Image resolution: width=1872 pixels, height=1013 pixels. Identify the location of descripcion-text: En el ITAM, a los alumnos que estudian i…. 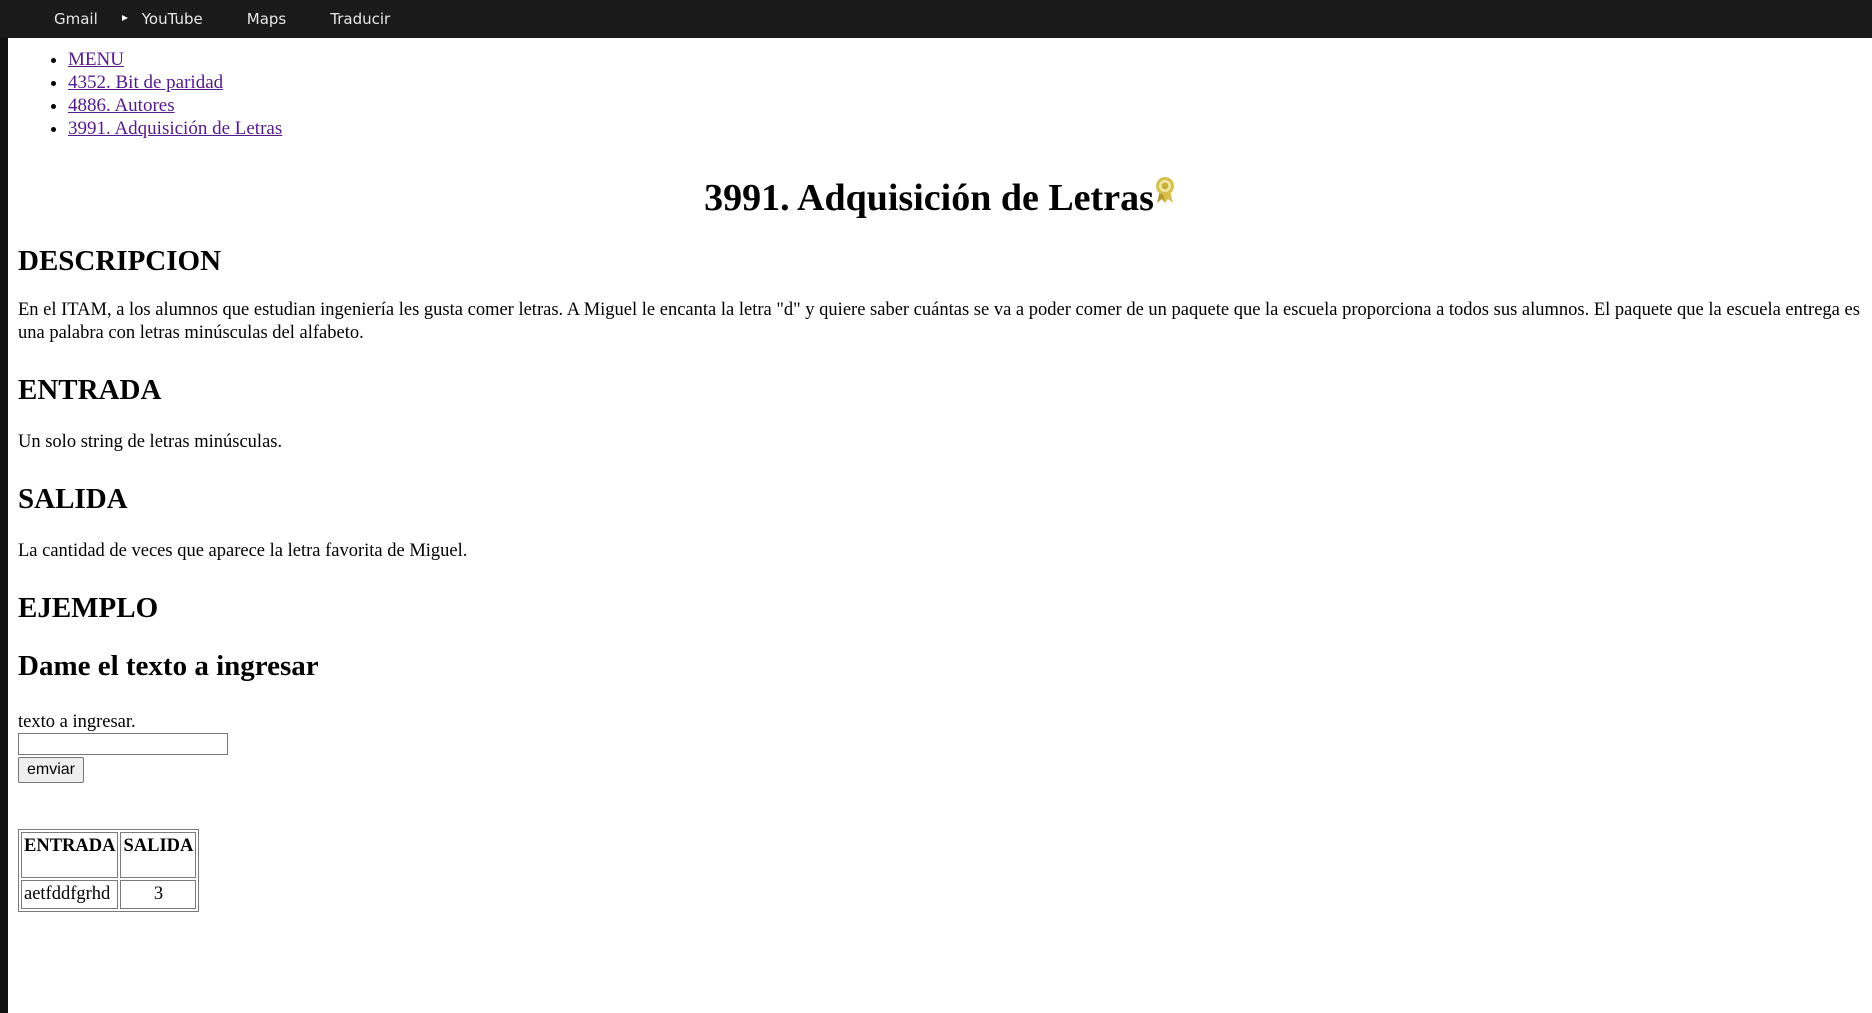
(939, 321).